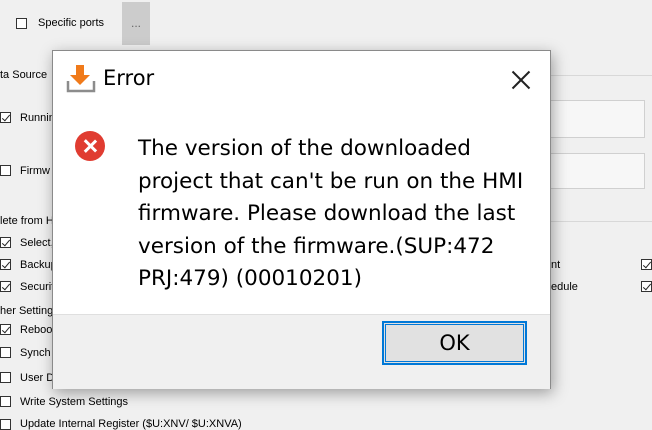 This screenshot has width=652, height=430. Describe the element at coordinates (5, 117) in the screenshot. I see `running-checkbox` at that location.